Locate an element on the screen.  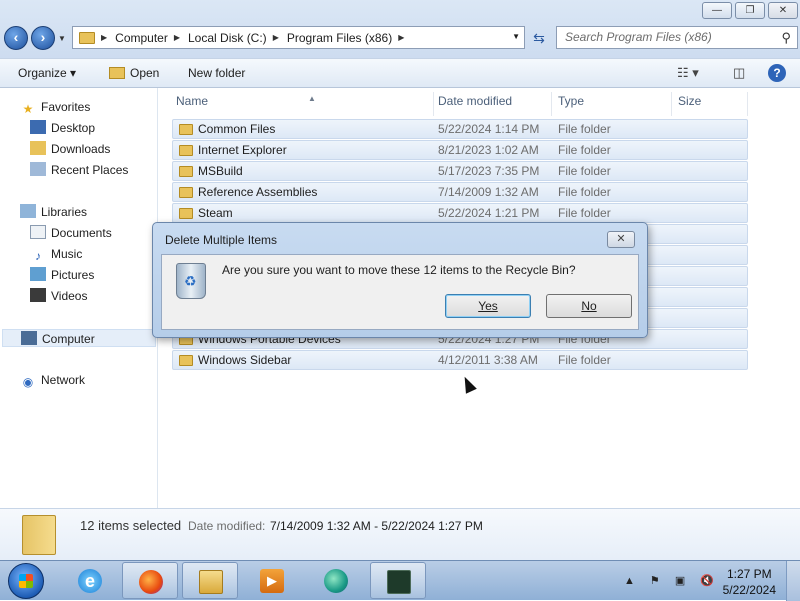
computer-icon is located at coordinates (29, 338).